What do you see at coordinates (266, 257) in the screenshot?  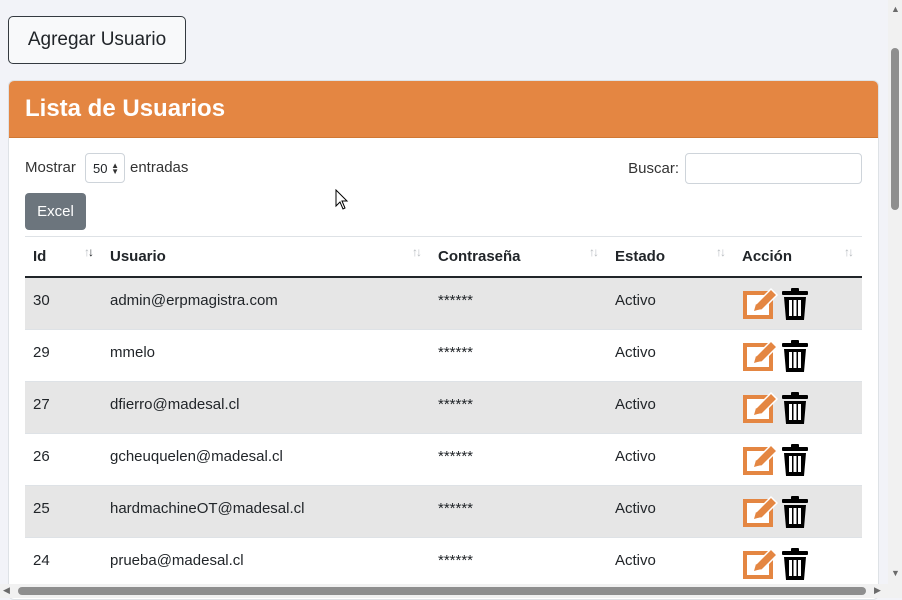 I see `column-header-usuario: Usuario ↑↓` at bounding box center [266, 257].